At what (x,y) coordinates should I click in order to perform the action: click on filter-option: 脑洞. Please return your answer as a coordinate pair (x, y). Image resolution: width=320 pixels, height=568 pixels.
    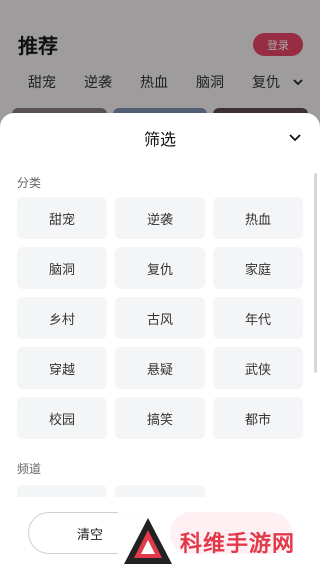
    Looking at the image, I should click on (62, 268).